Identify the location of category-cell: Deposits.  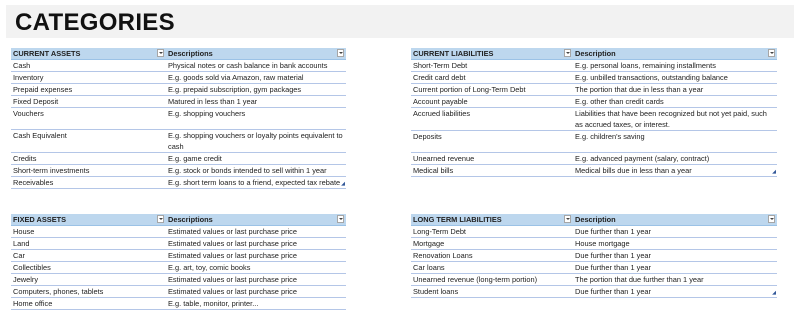
(492, 141).